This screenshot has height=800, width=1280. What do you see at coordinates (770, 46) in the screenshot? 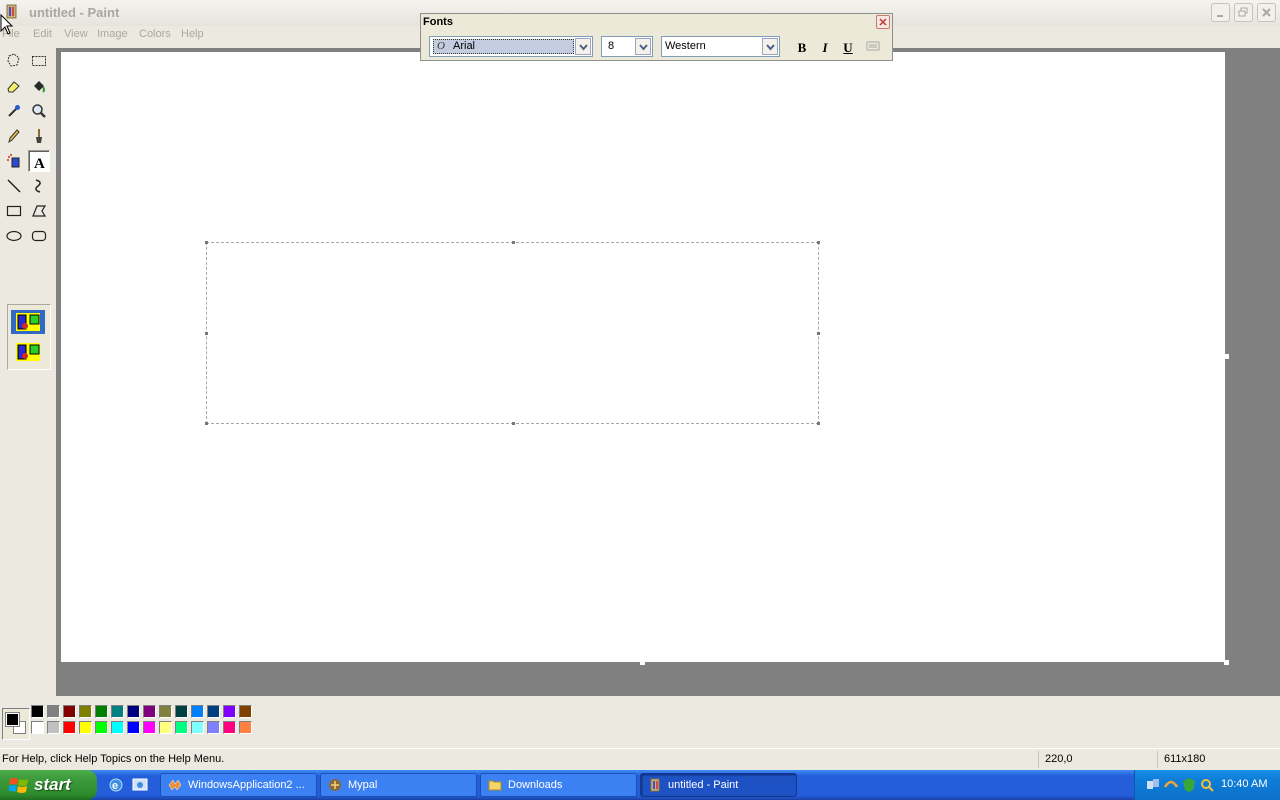
I see `font-script-dropdown-button` at bounding box center [770, 46].